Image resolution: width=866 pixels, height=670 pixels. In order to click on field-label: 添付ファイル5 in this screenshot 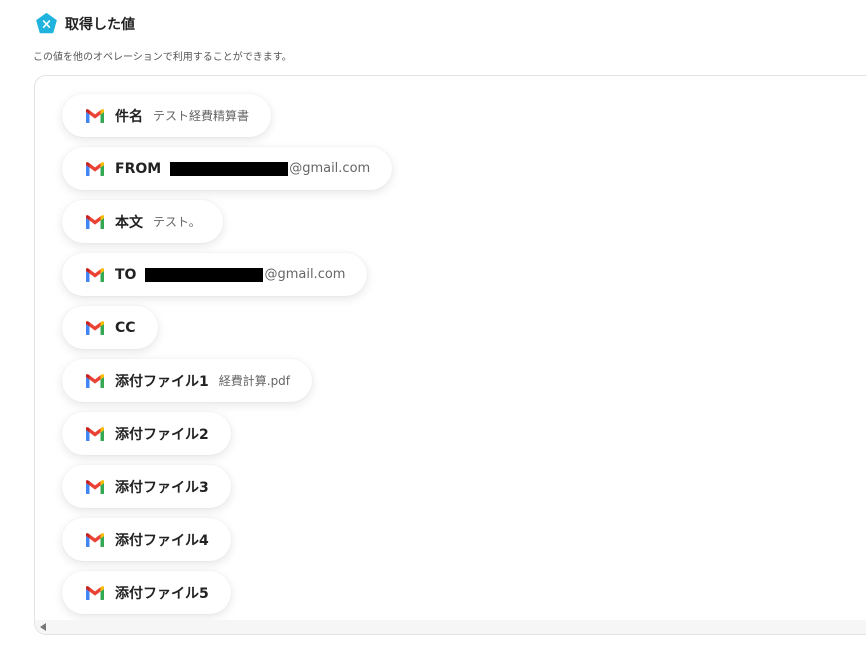, I will do `click(162, 593)`.